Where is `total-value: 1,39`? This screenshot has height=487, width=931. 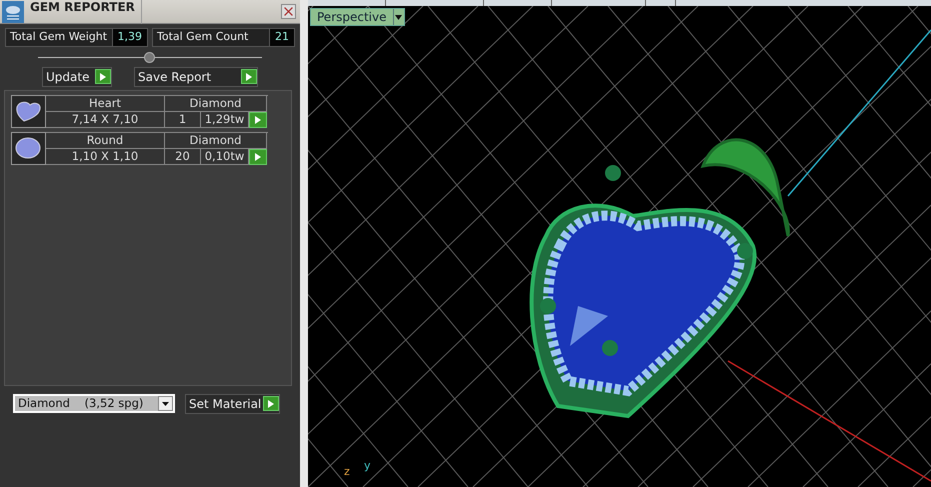
total-value: 1,39 is located at coordinates (129, 37).